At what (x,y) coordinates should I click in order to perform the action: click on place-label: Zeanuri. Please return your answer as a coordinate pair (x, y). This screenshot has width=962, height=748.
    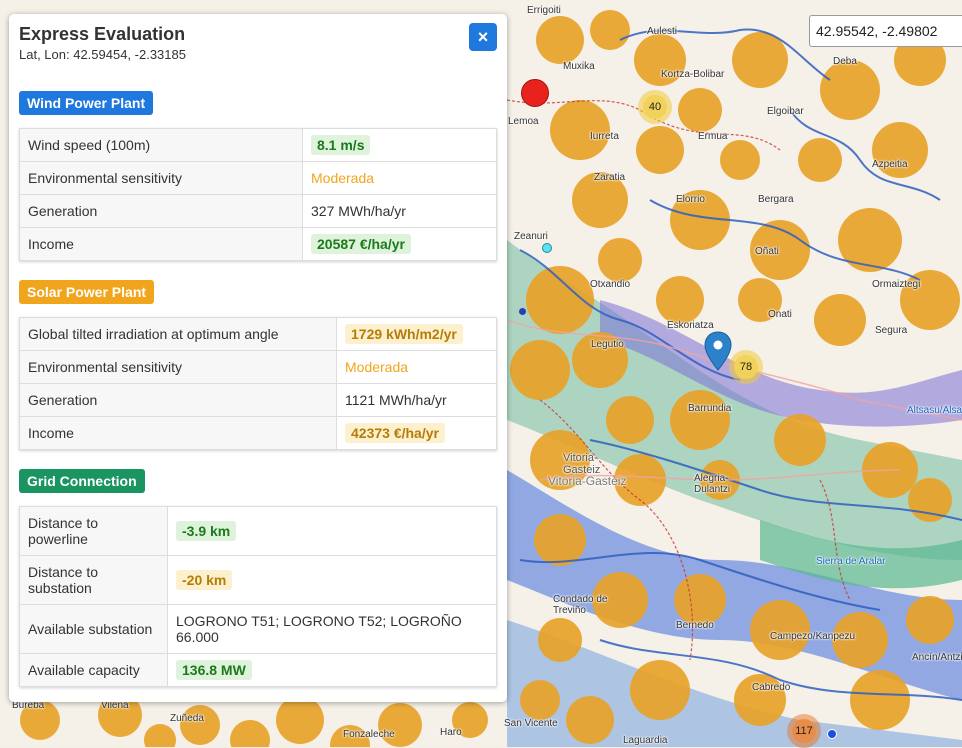
    Looking at the image, I should click on (531, 236).